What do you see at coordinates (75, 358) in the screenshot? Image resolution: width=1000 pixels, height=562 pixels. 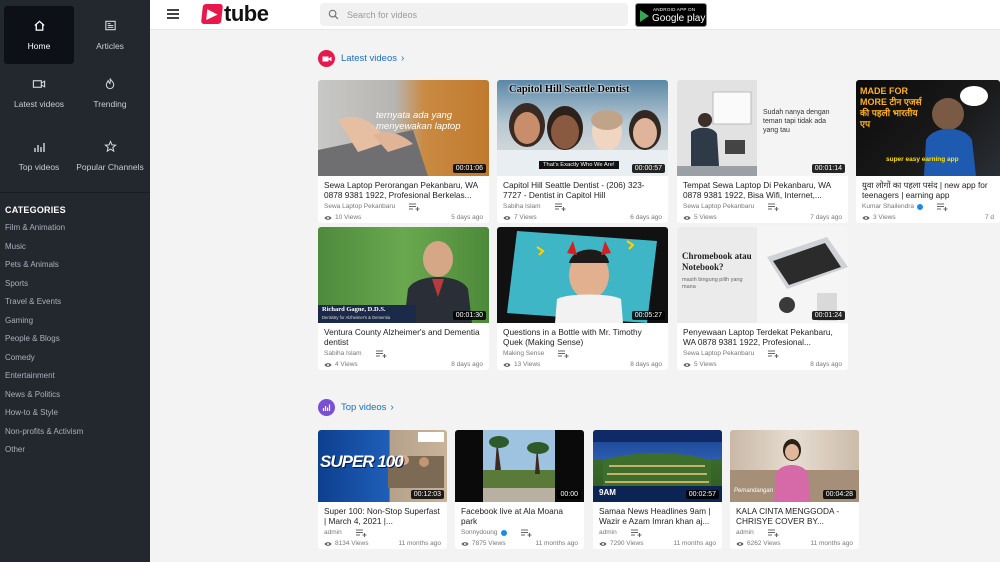 I see `category-link: Comedy` at bounding box center [75, 358].